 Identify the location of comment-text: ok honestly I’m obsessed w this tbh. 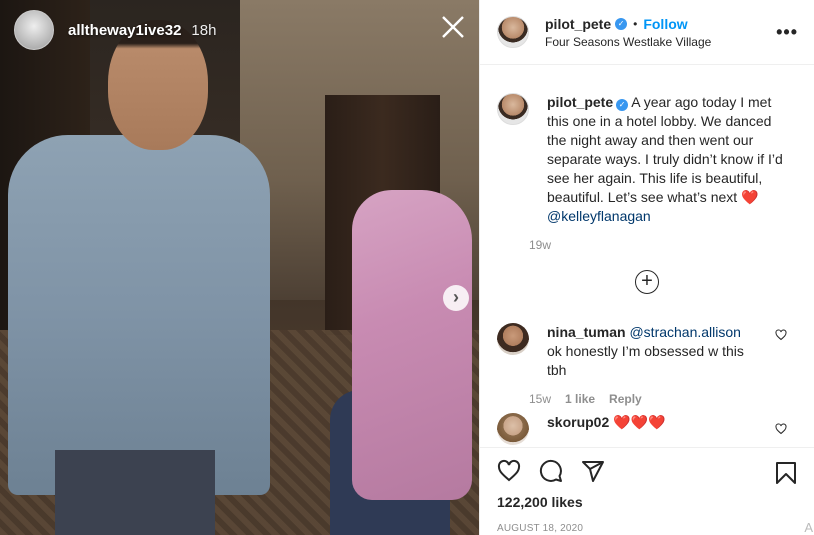
(645, 360).